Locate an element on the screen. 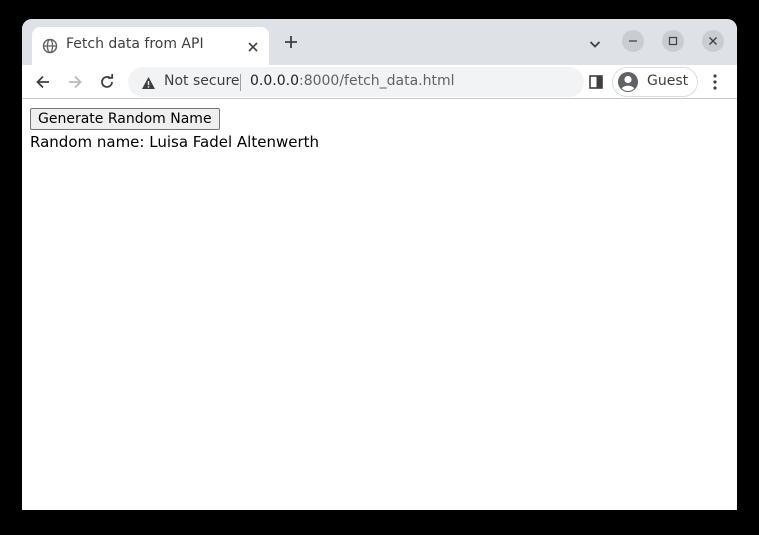  close-window-button is located at coordinates (713, 41).